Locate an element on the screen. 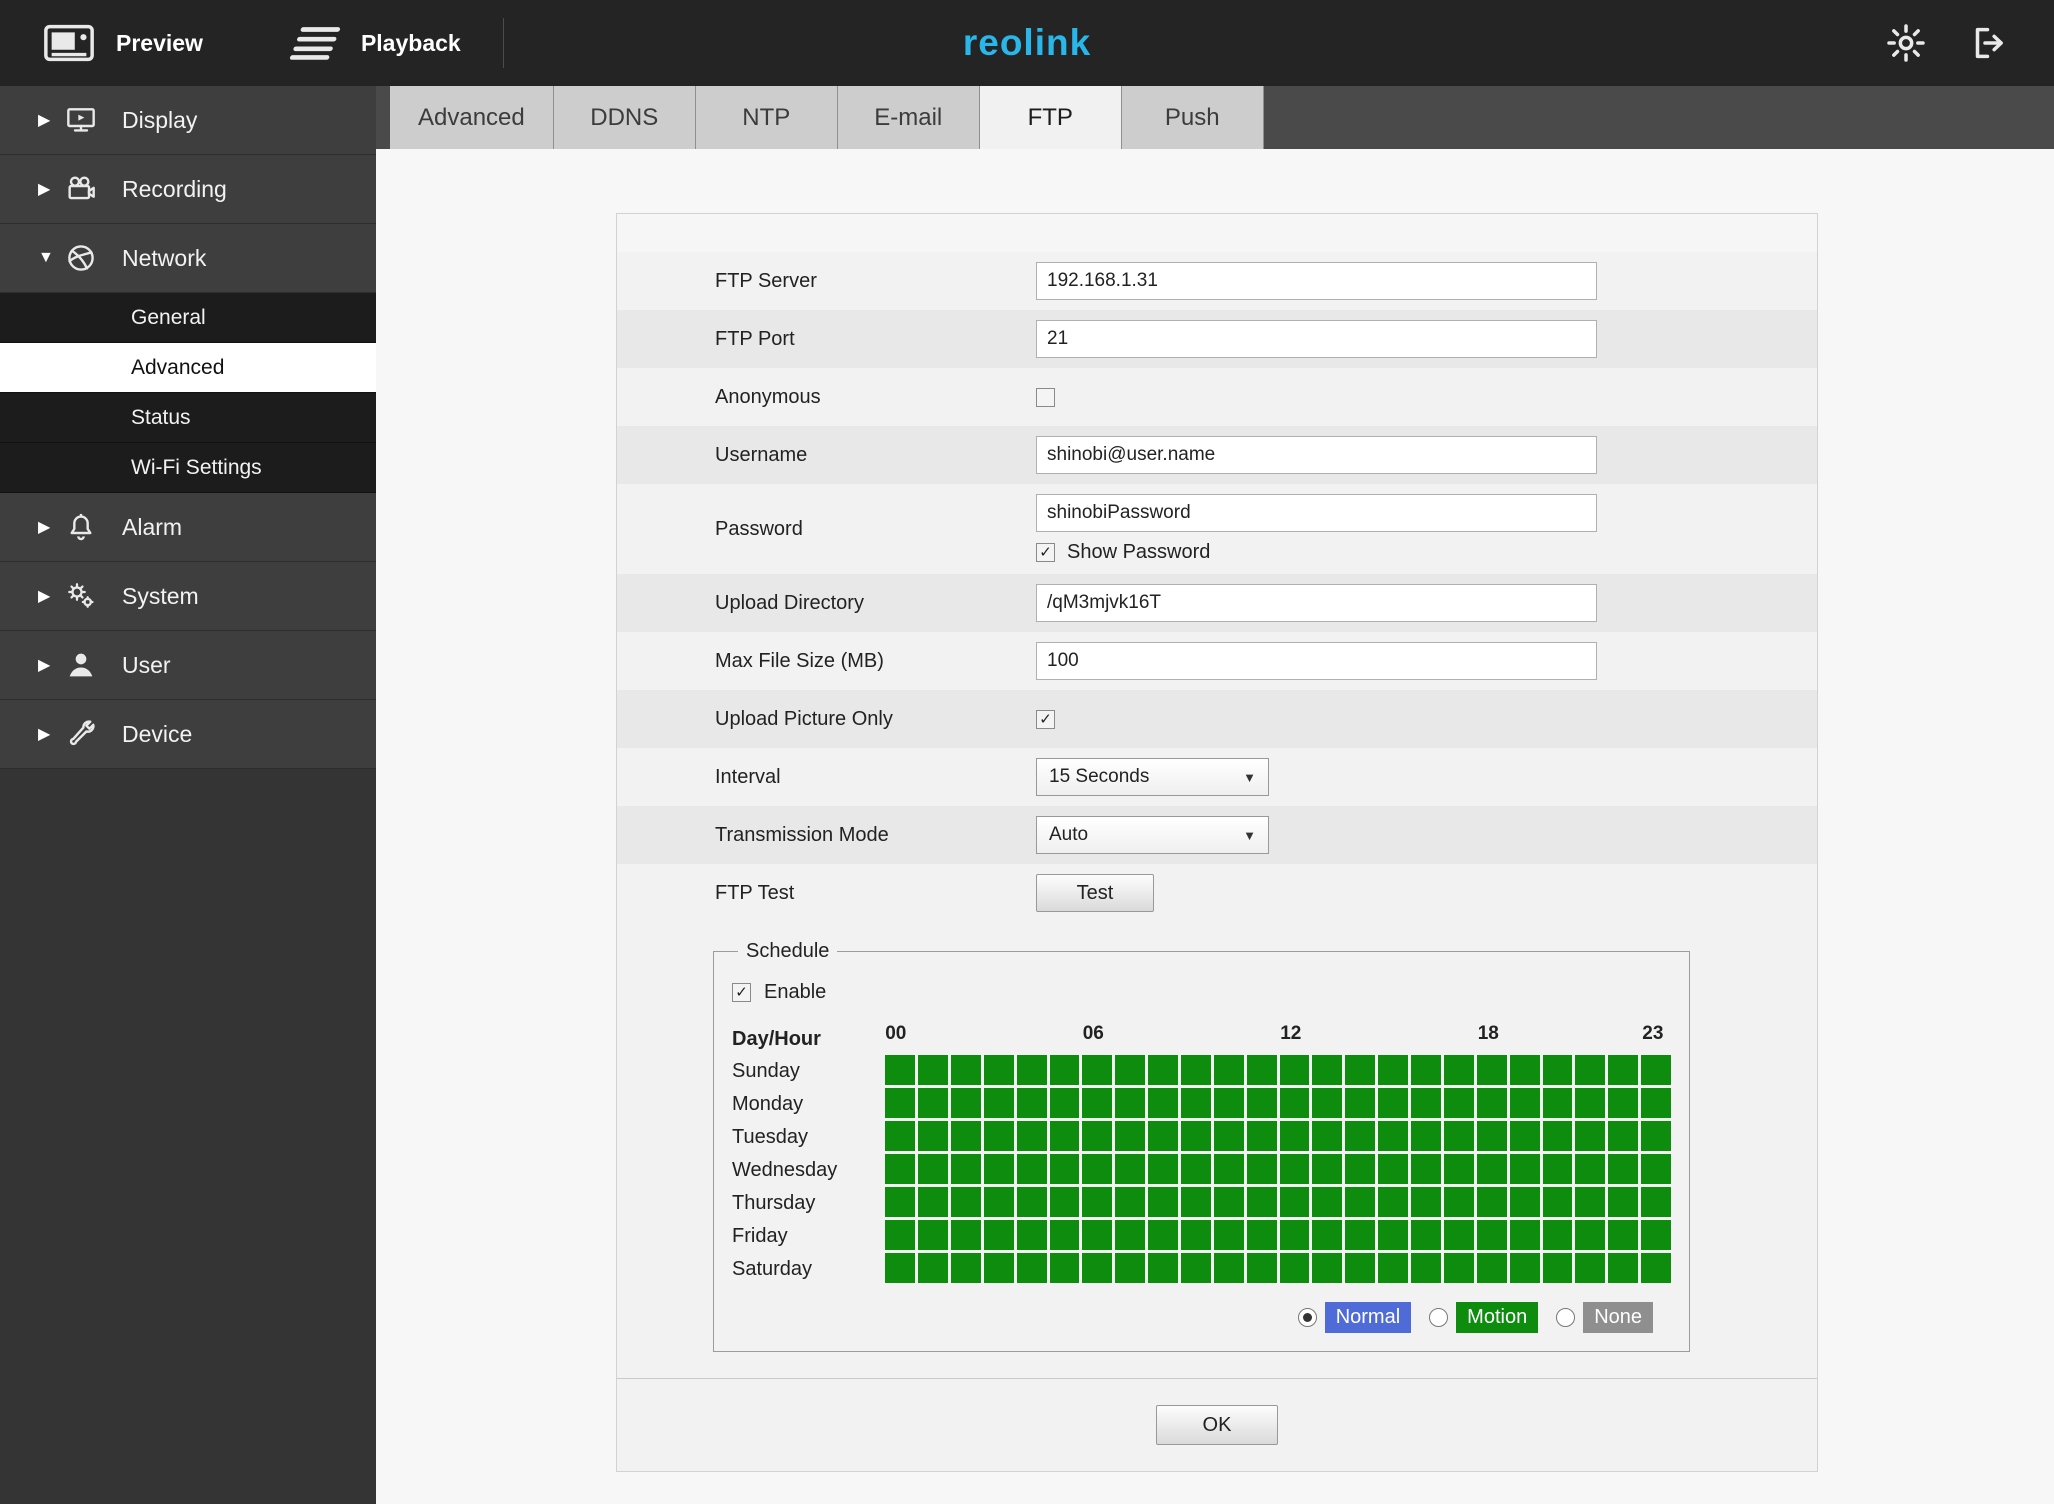 Image resolution: width=2054 pixels, height=1504 pixels. sidebar-item-alarm: ▶ Alarm is located at coordinates (188, 527).